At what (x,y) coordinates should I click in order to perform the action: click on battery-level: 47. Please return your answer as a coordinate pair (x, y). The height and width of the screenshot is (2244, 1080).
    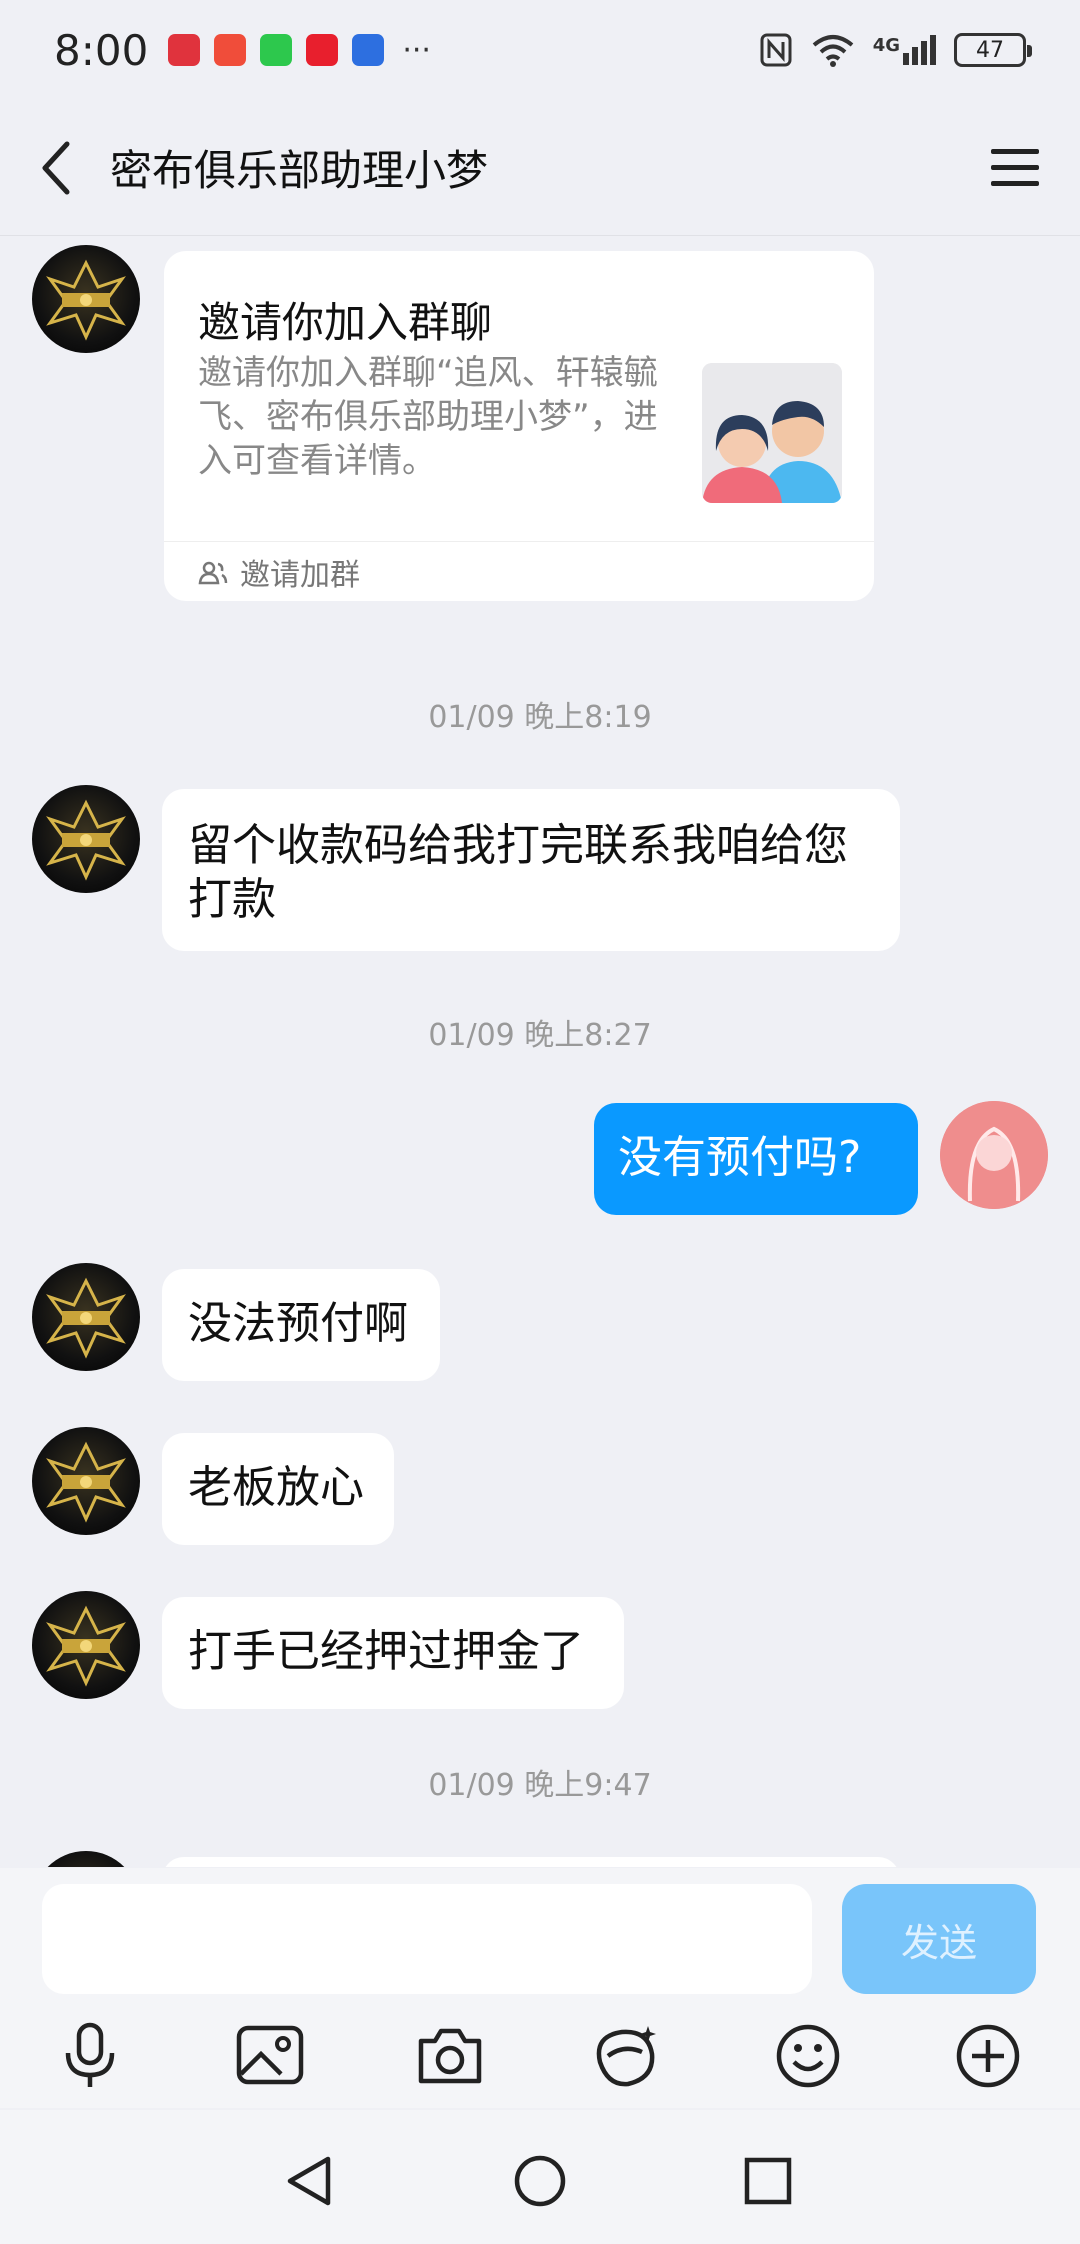
    Looking at the image, I should click on (990, 50).